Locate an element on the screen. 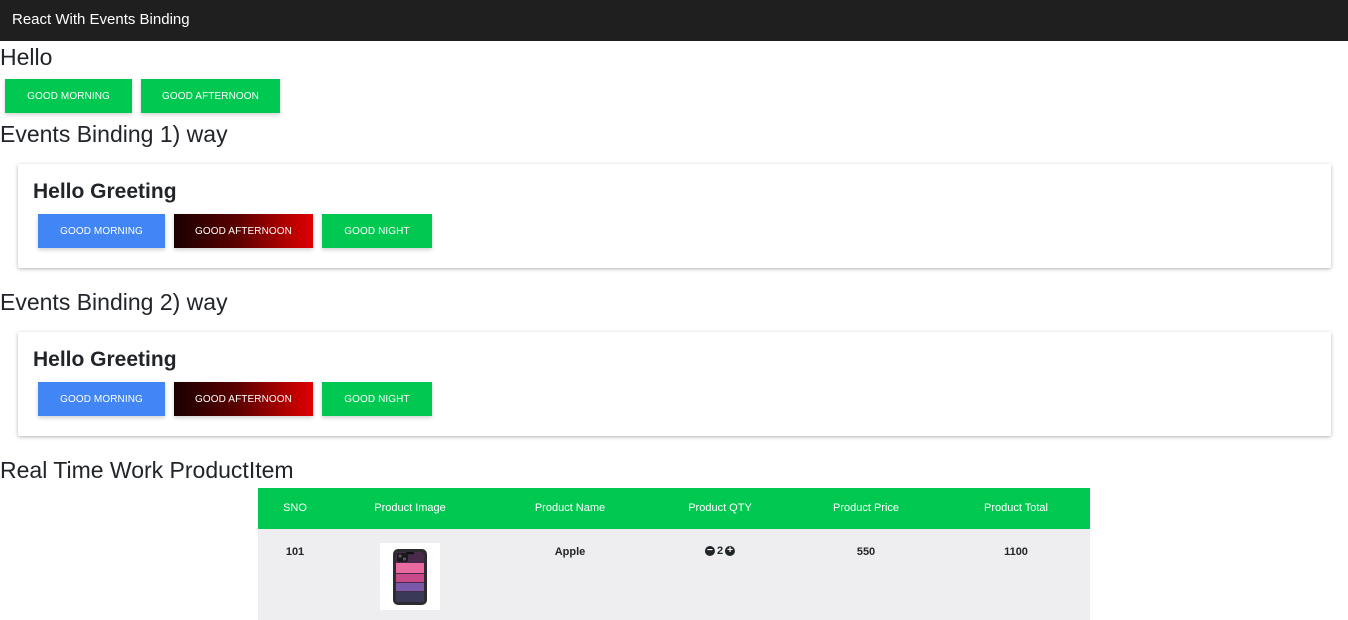 The width and height of the screenshot is (1348, 620). product-price-cell: 550 is located at coordinates (866, 552).